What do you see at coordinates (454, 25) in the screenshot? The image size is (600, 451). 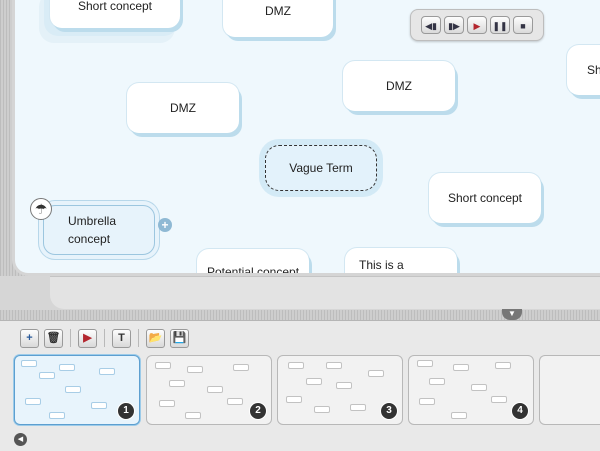 I see `step-forward-button: ▮▶` at bounding box center [454, 25].